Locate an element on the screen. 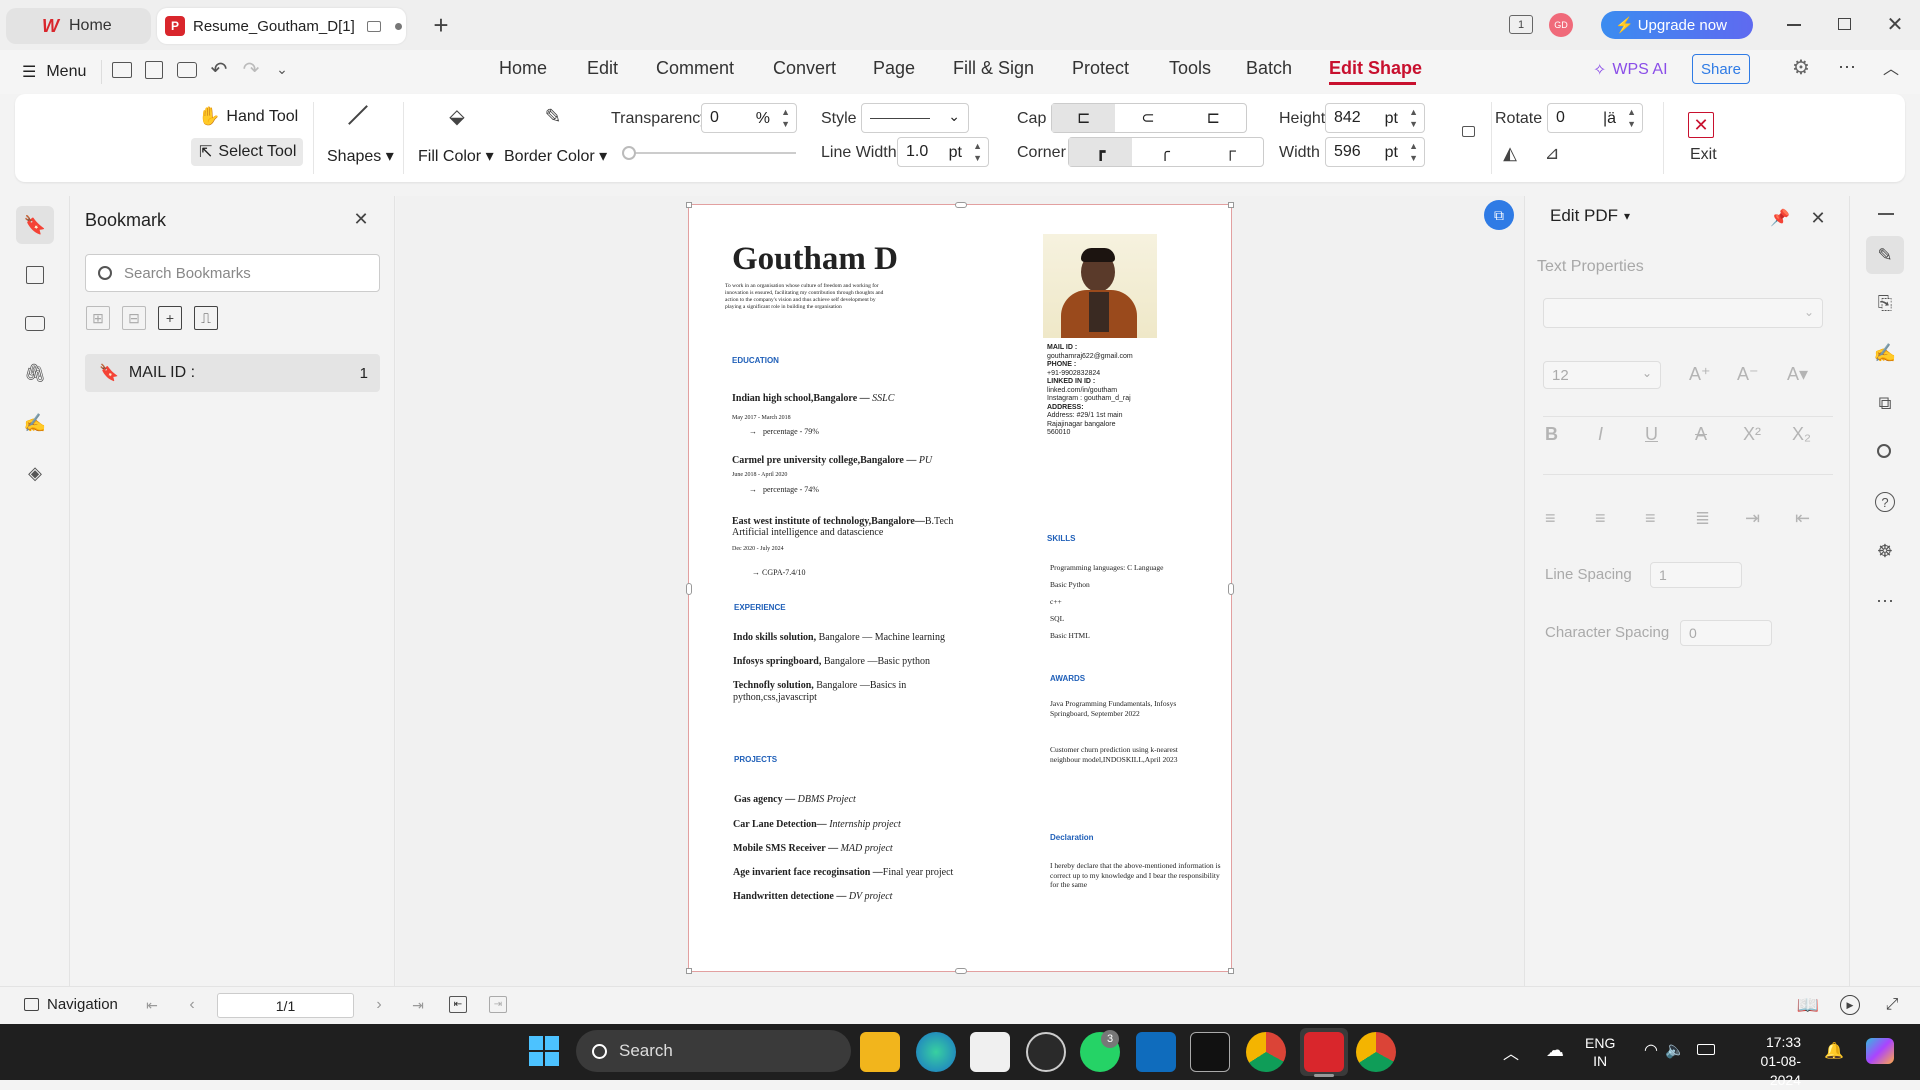 The width and height of the screenshot is (1920, 1090). font-family-dropdown: ⌄ is located at coordinates (1683, 313).